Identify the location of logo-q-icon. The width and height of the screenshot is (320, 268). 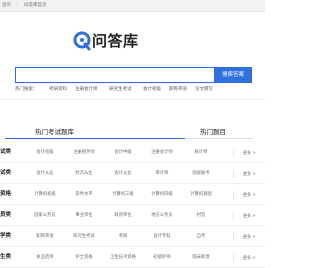
(82, 41).